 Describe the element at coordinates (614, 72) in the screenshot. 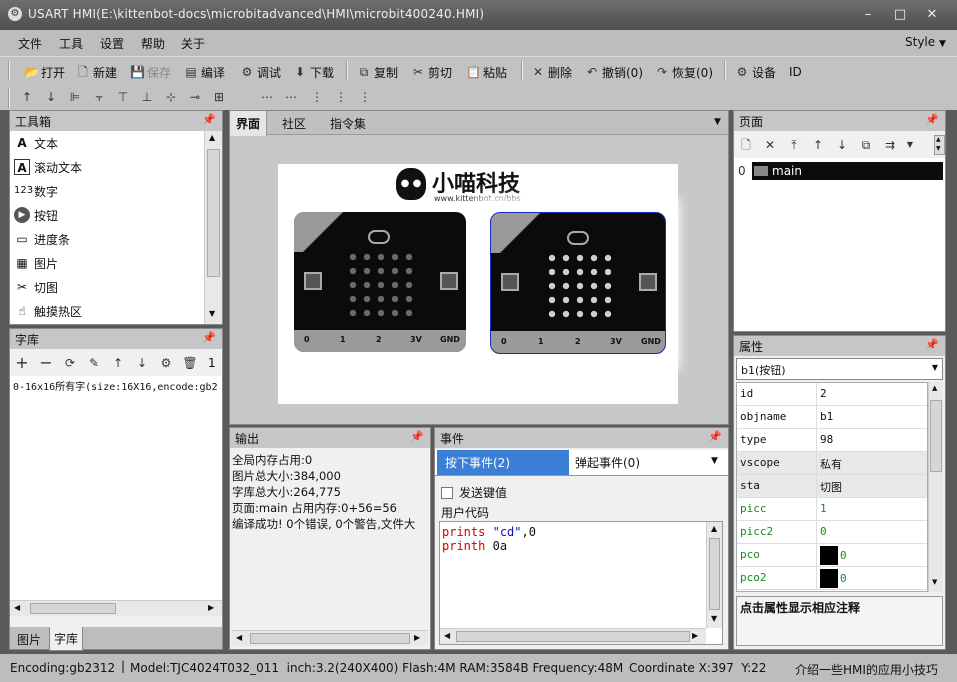

I see `undo-button: ↶ 撤销(0)` at that location.